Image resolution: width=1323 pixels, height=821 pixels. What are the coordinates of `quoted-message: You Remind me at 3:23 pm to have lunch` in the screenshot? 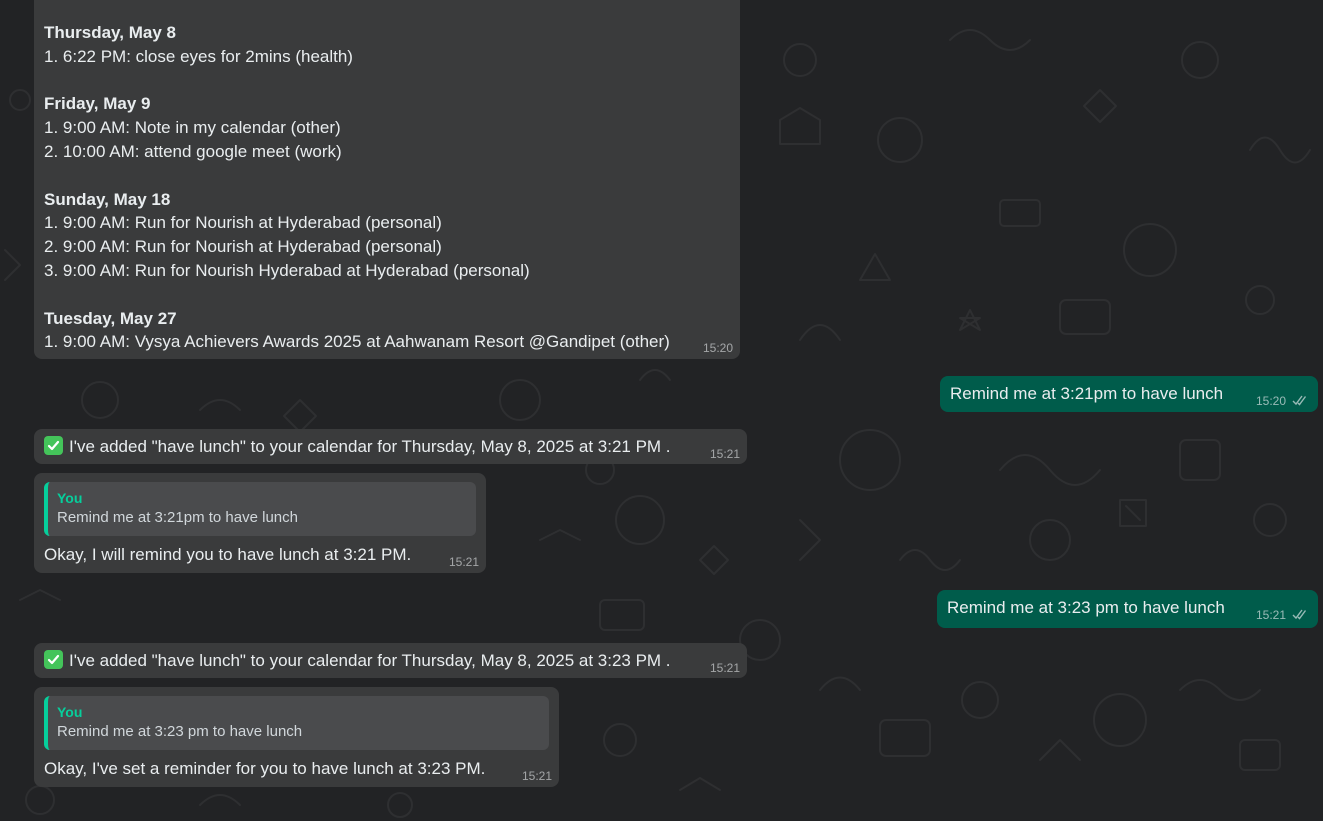 It's located at (296, 723).